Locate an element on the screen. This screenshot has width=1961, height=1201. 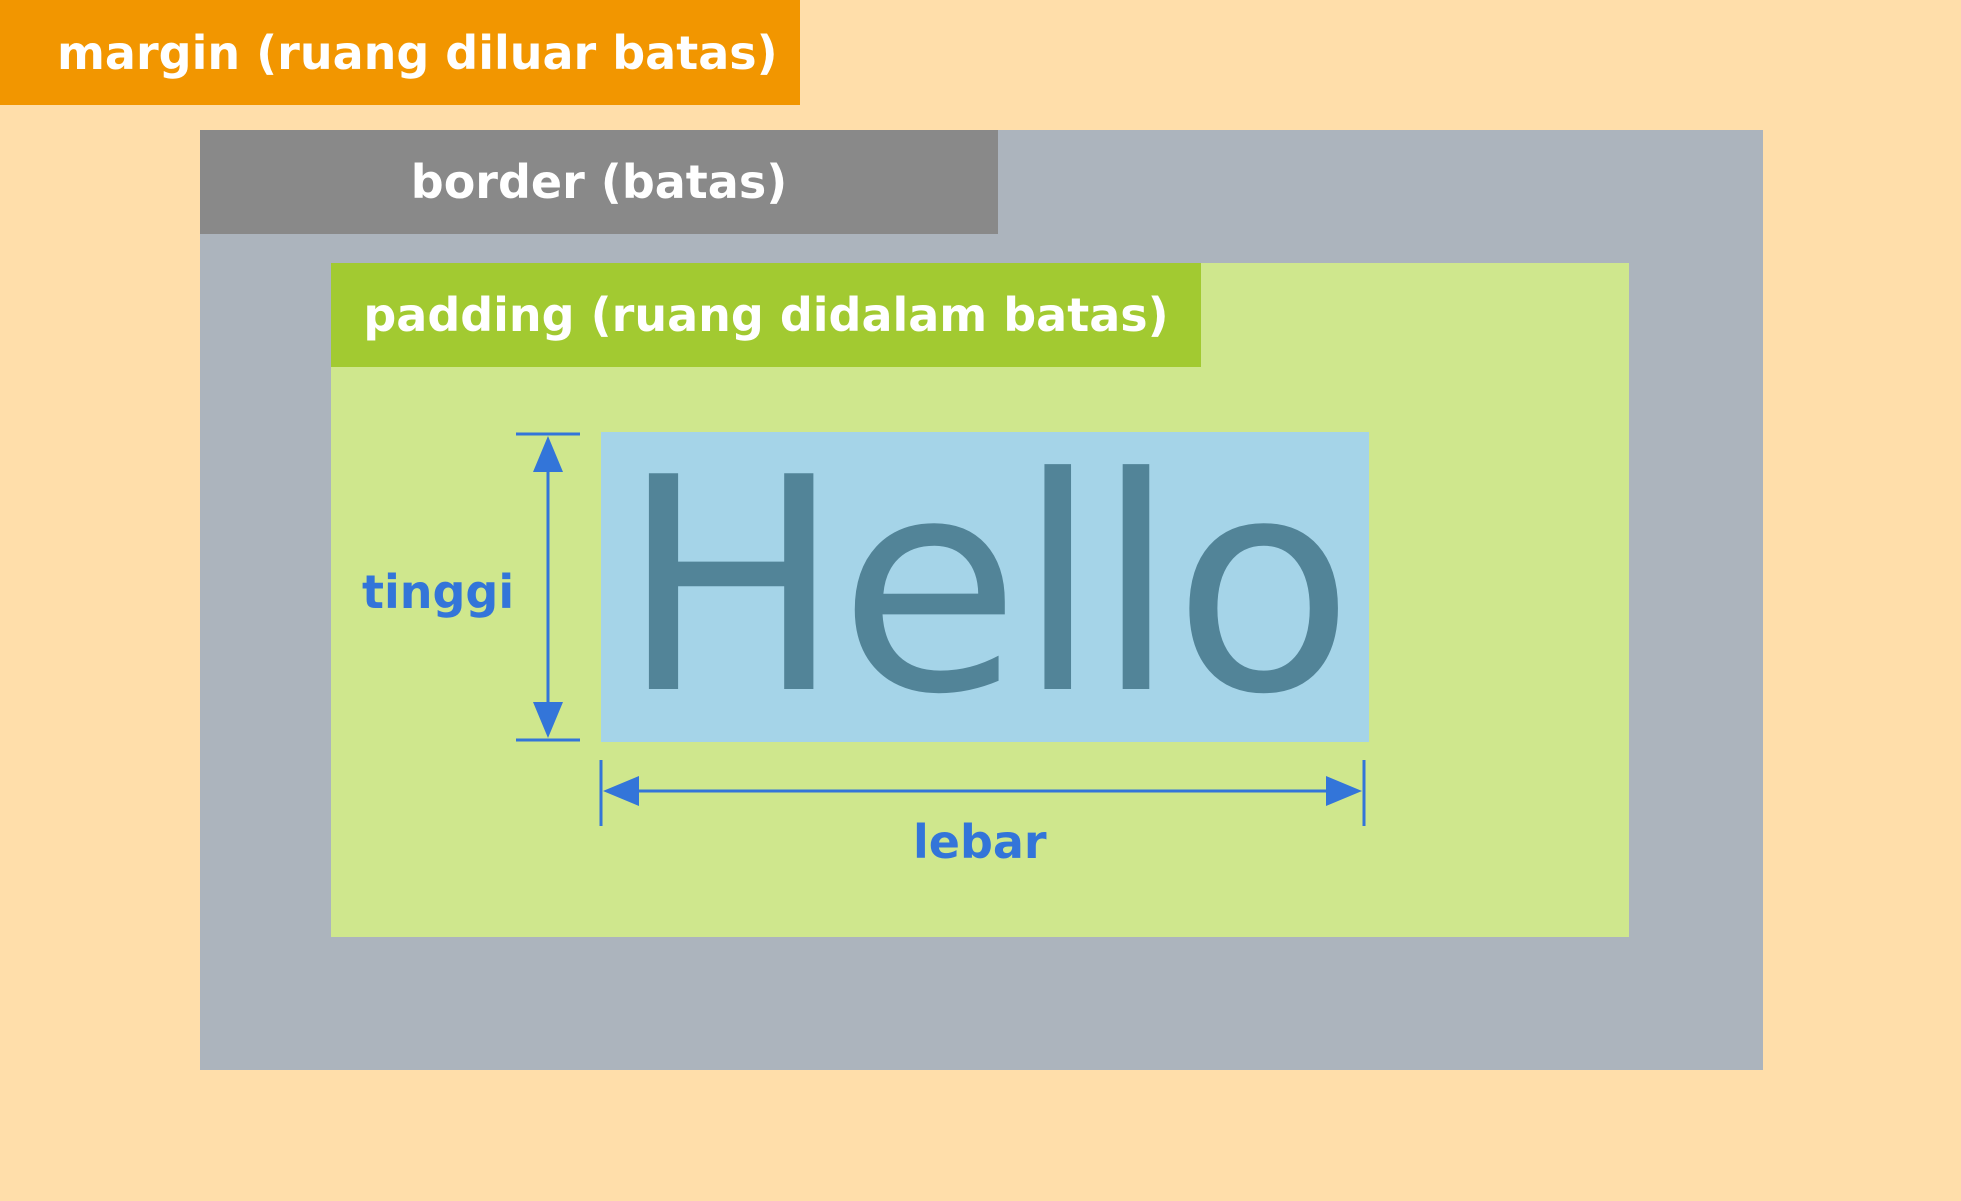
border-label: border (batas) is located at coordinates (599, 182).